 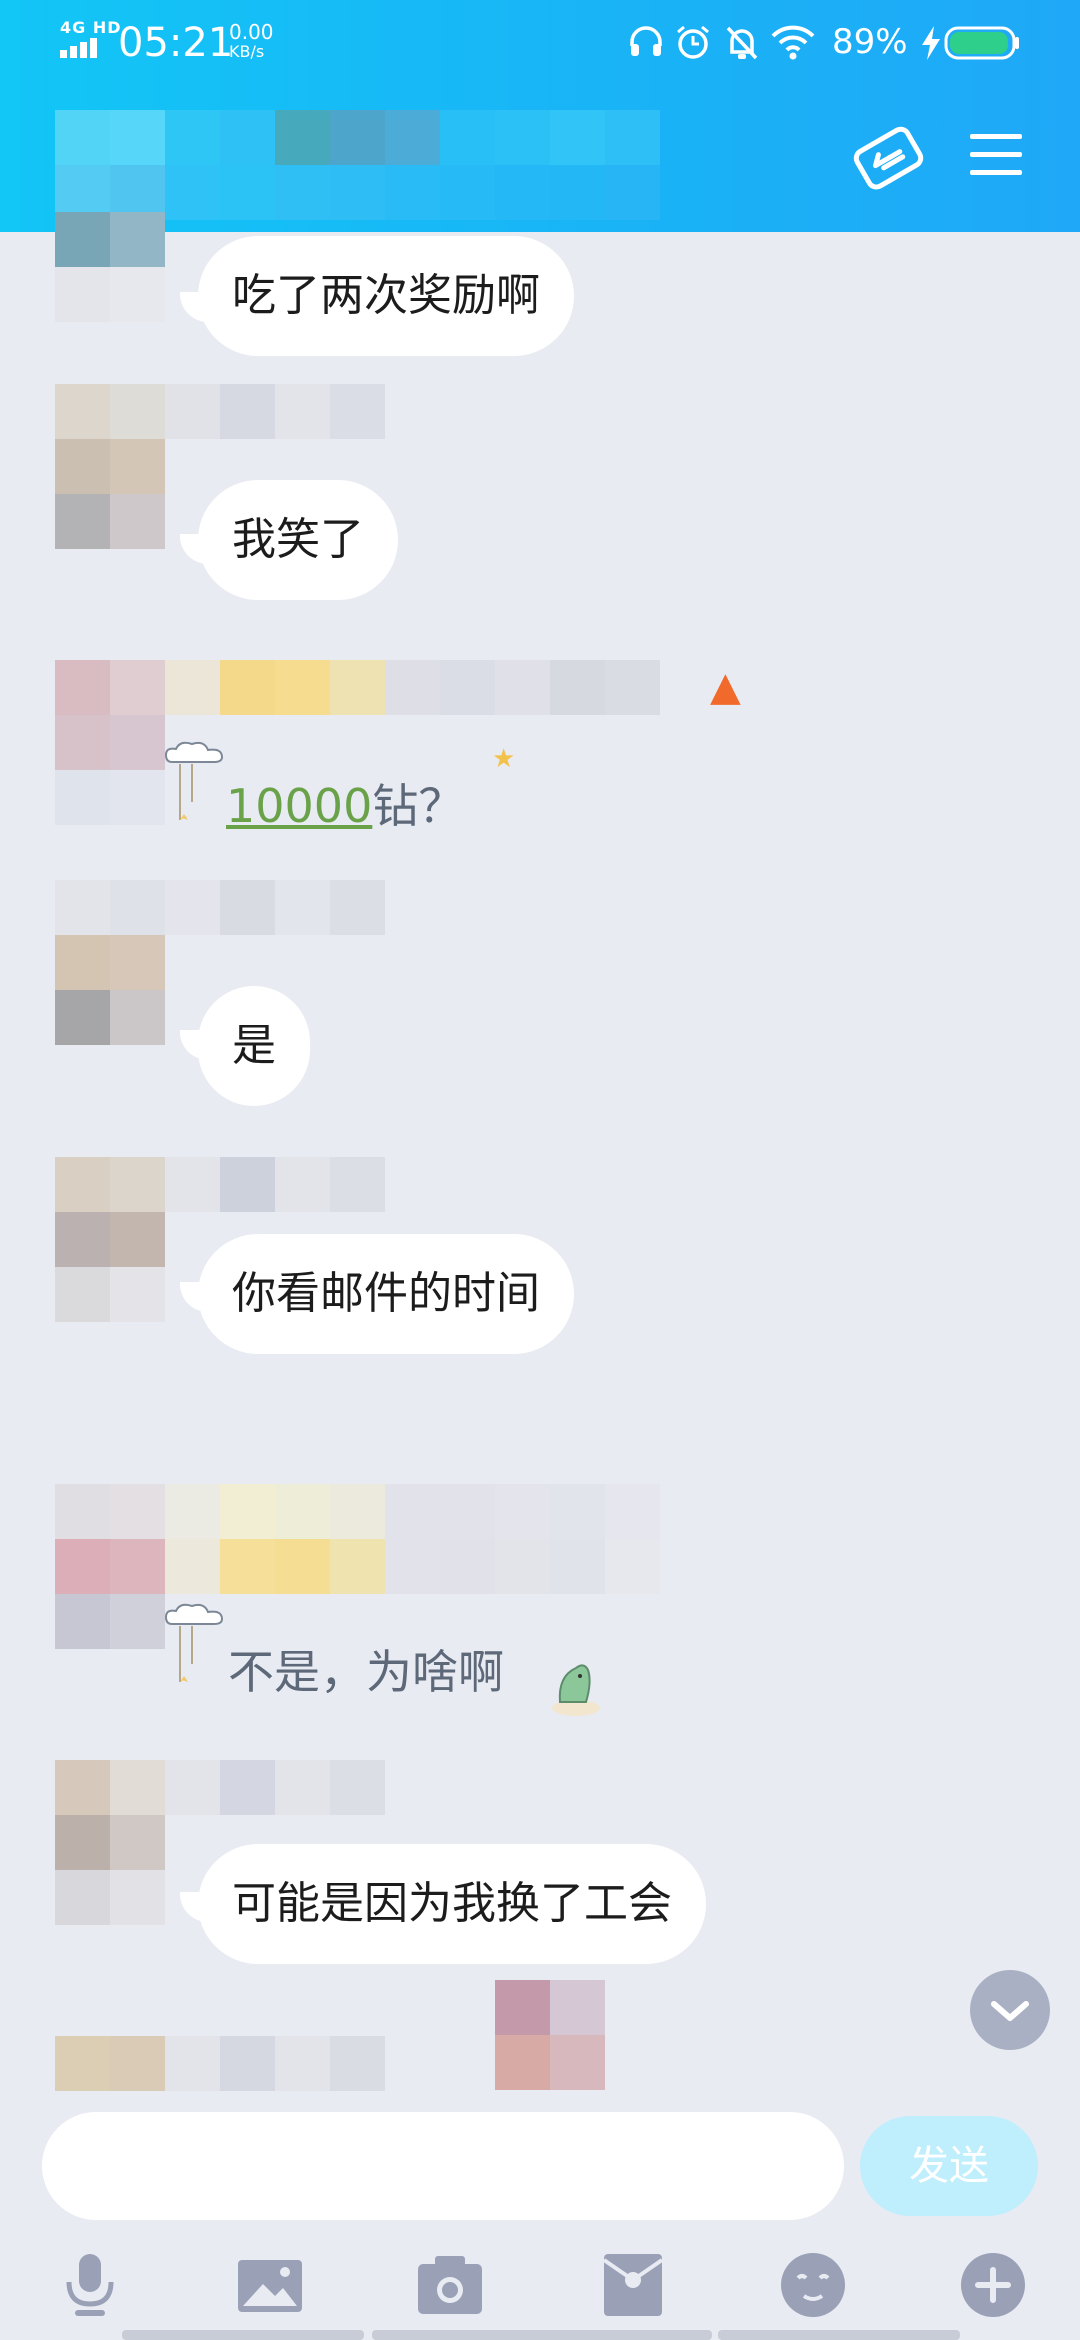 What do you see at coordinates (742, 43) in the screenshot?
I see `mute-icon` at bounding box center [742, 43].